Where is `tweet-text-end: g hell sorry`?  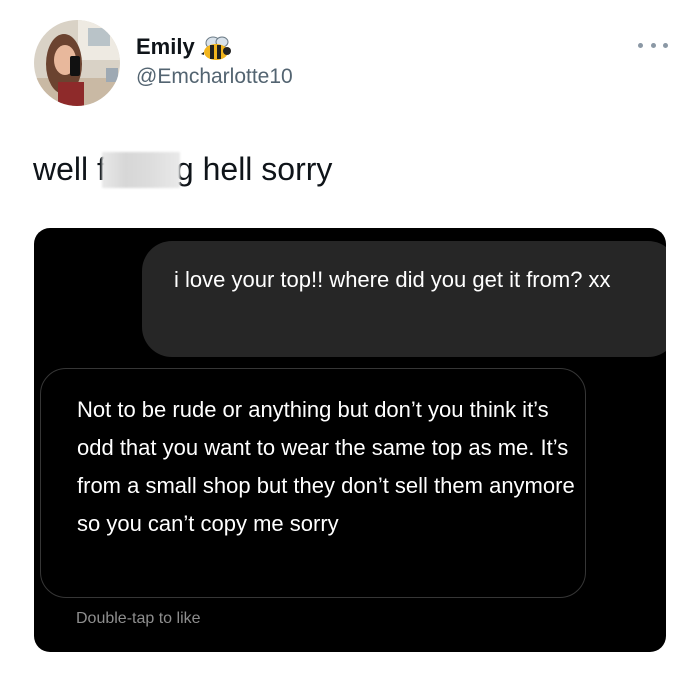
tweet-text-end: g hell sorry is located at coordinates (254, 169).